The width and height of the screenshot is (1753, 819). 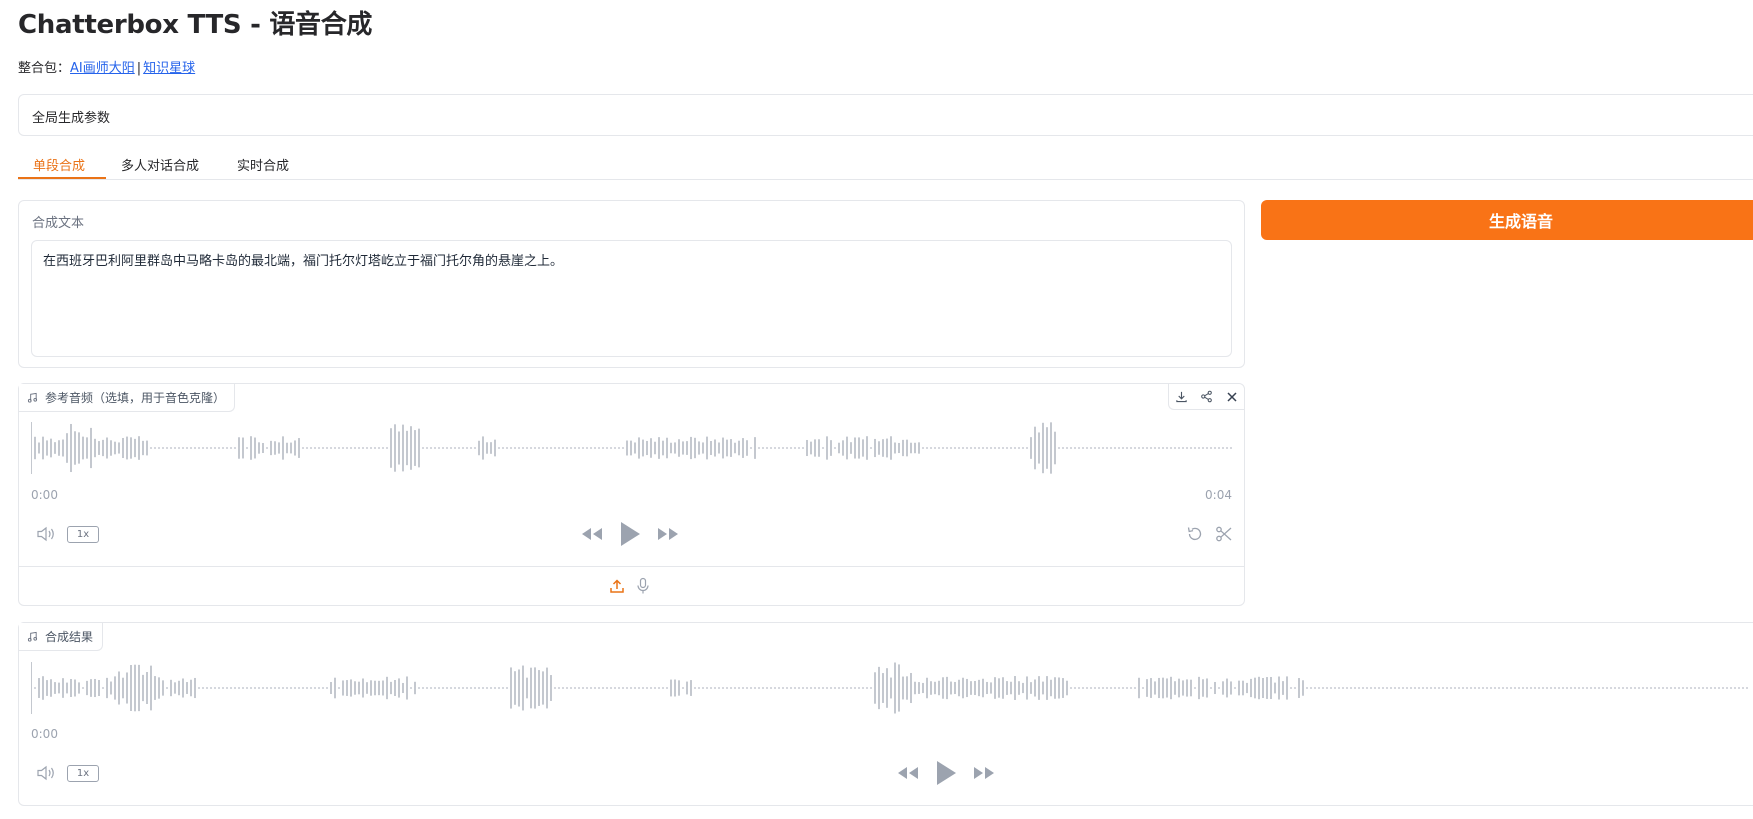 I want to click on microphone-icon, so click(x=643, y=586).